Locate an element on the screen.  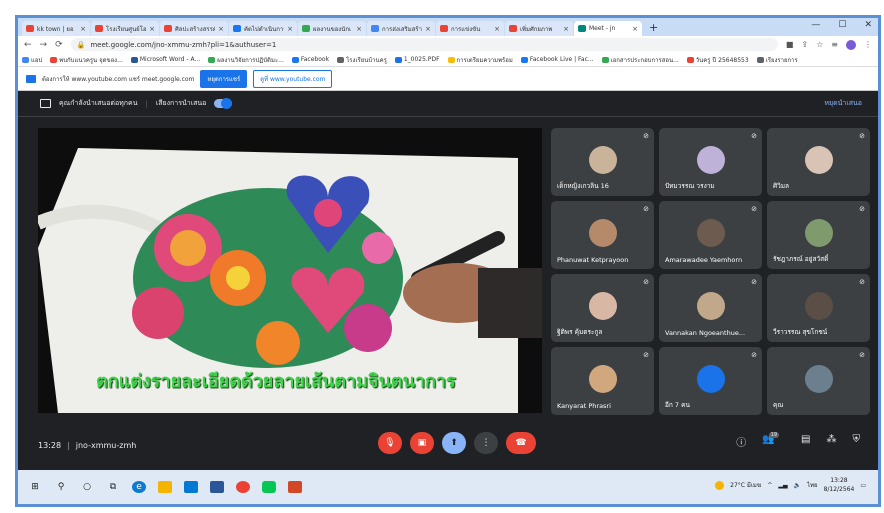
close-window-icon: ✕ is located at coordinates (868, 25).